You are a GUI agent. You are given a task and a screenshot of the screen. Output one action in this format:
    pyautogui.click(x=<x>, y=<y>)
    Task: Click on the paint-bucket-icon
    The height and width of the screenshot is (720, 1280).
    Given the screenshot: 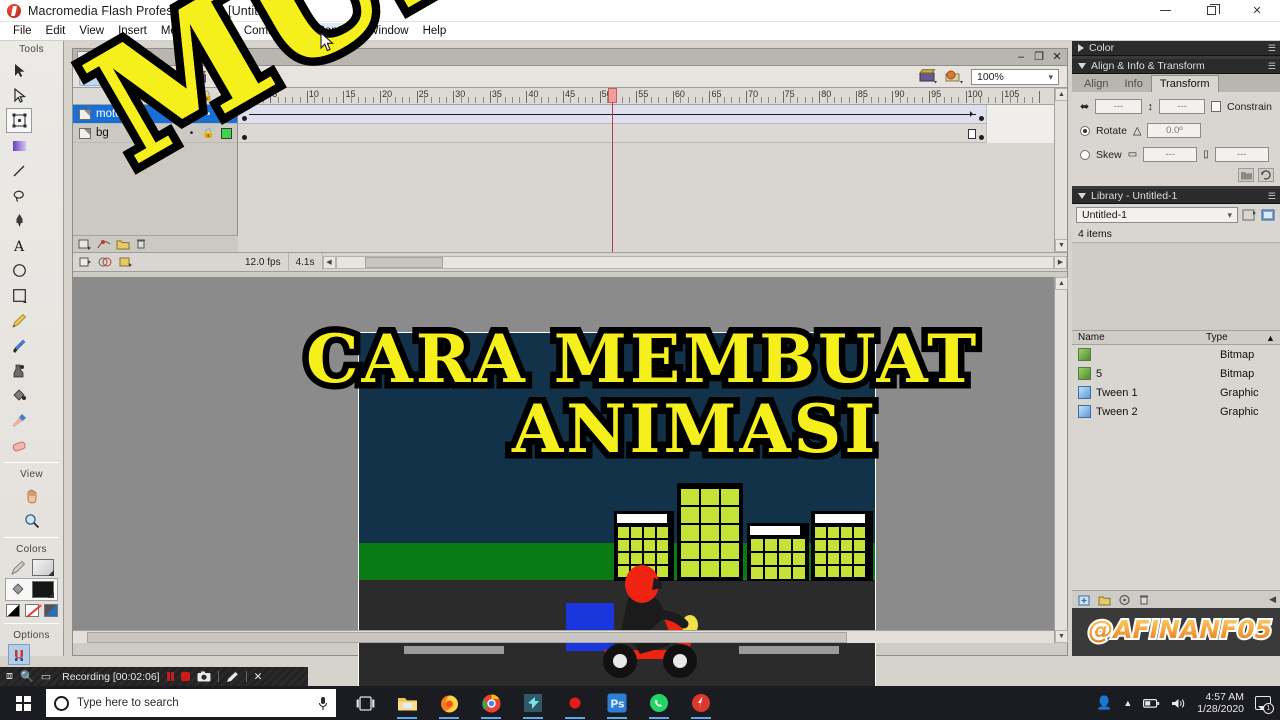 What is the action you would take?
    pyautogui.click(x=19, y=395)
    